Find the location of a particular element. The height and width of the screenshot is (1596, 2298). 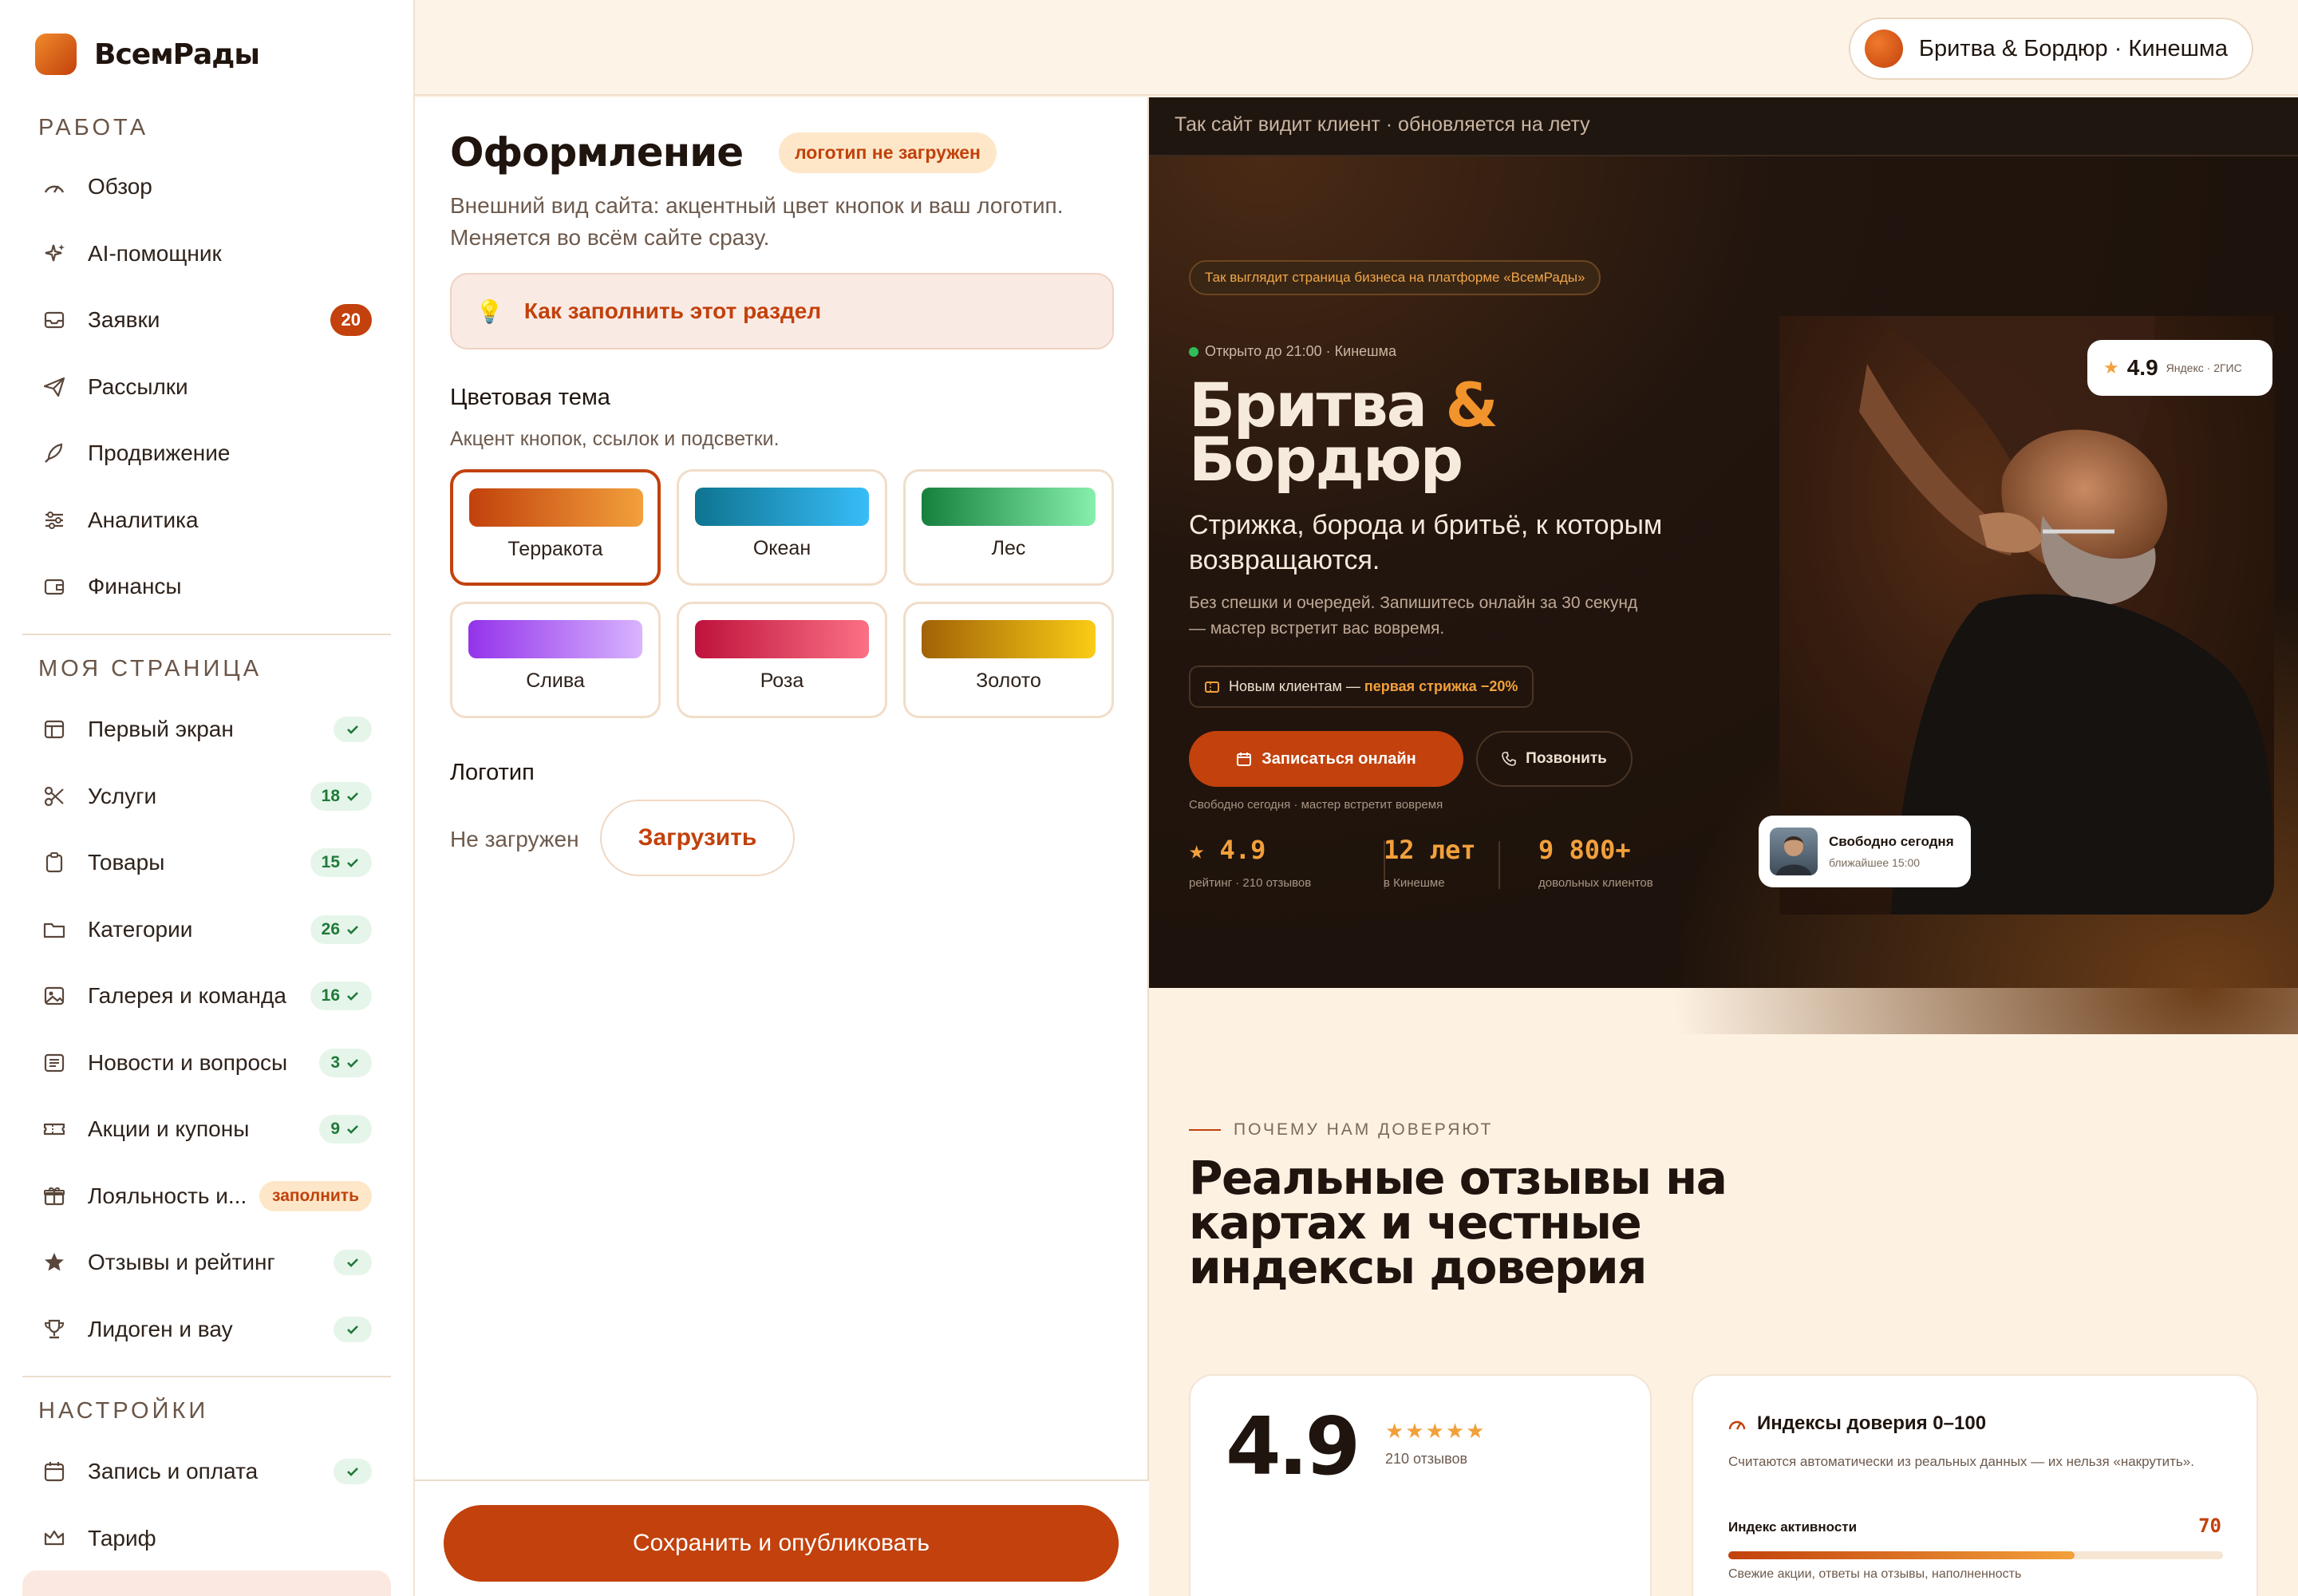

section-title-work: РАБОТА is located at coordinates (94, 127).